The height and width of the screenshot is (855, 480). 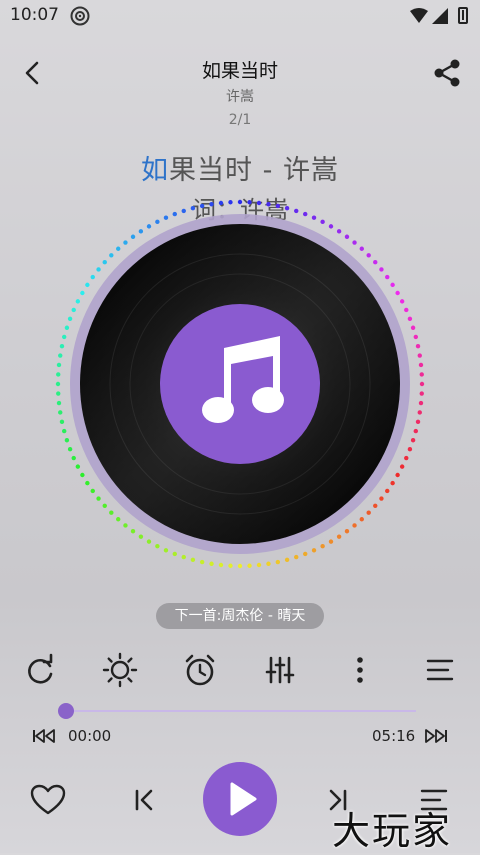 I want to click on brightness-icon, so click(x=120, y=670).